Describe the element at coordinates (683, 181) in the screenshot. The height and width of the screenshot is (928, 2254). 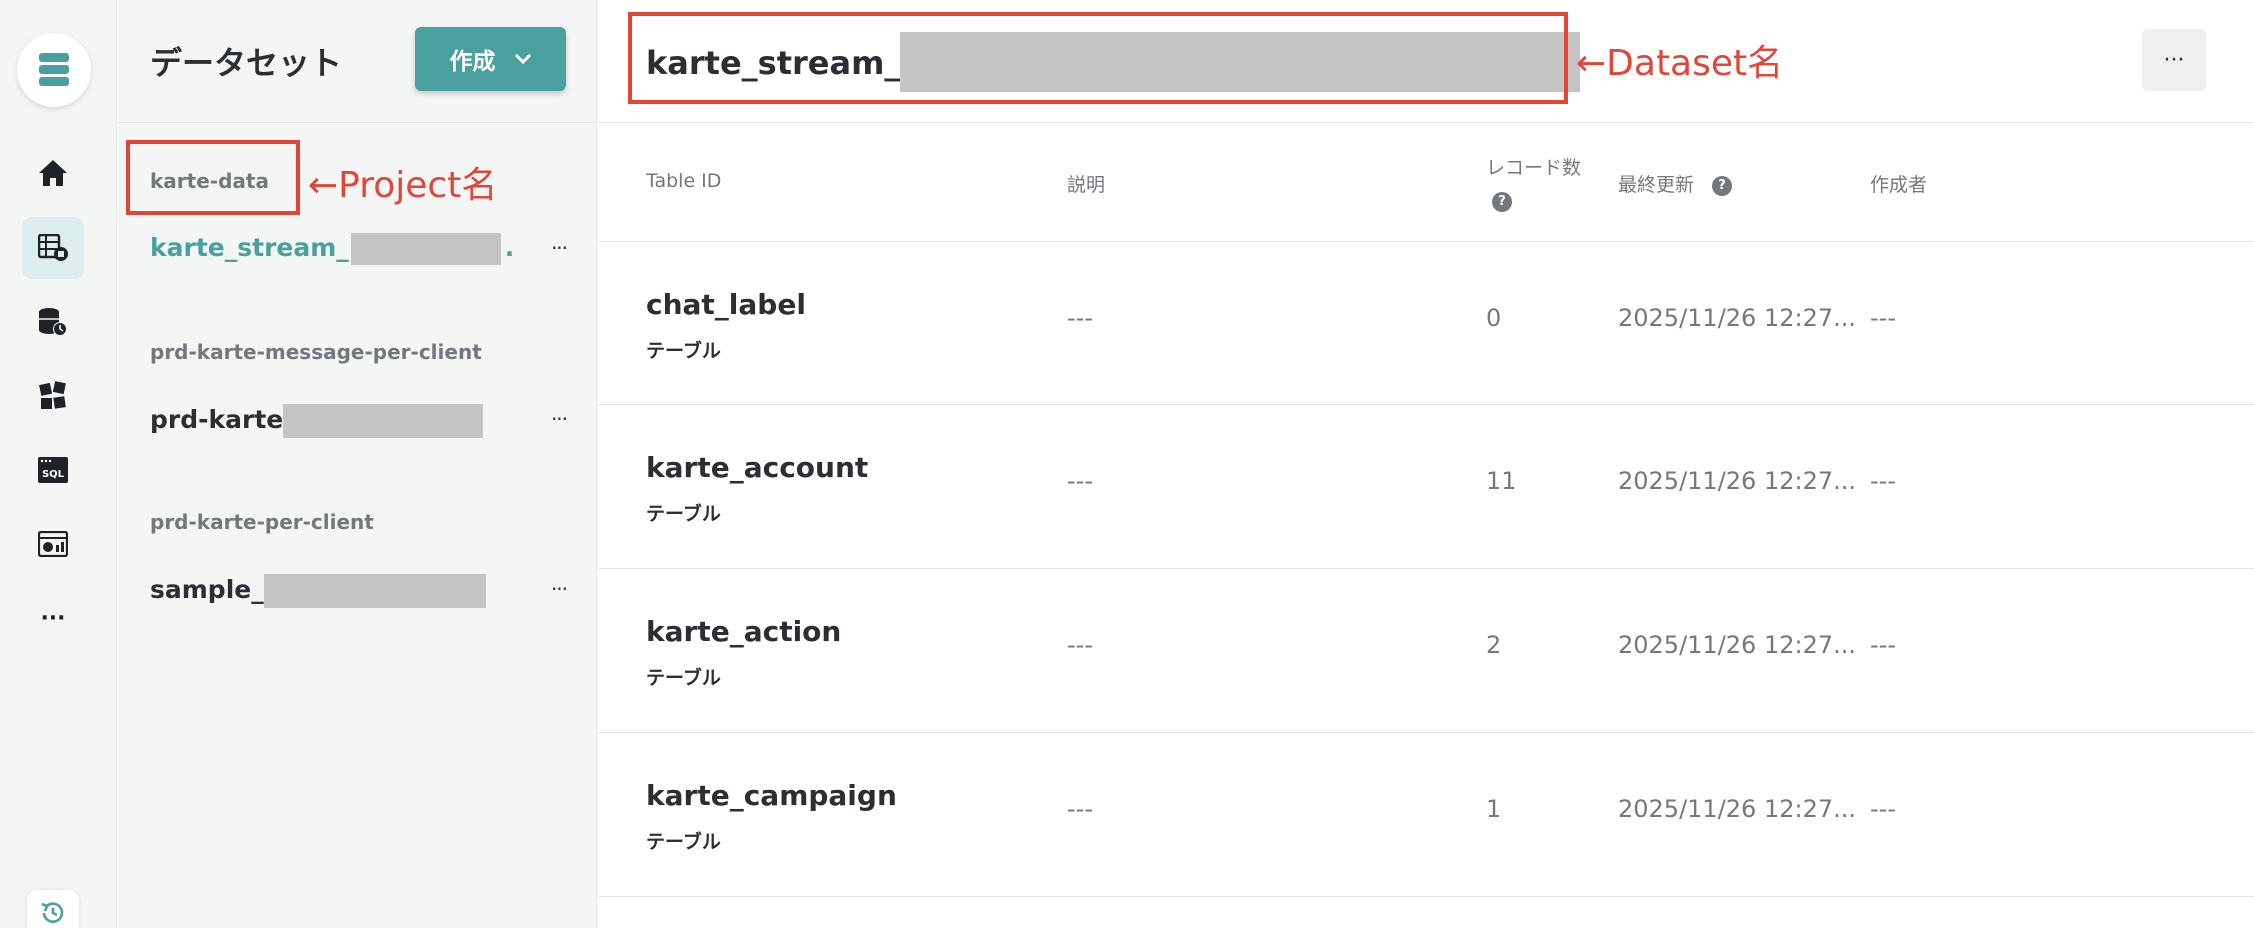
I see `column-header-table-id: Table ID` at that location.